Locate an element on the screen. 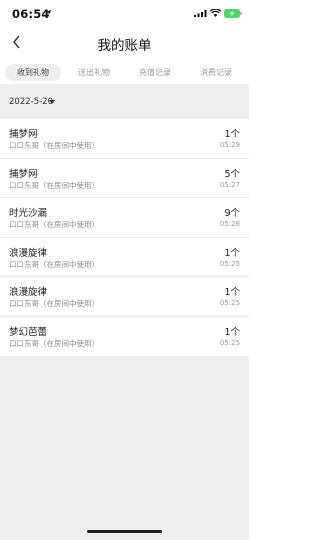 The height and width of the screenshot is (540, 320). status-time: 06:54 is located at coordinates (31, 14).